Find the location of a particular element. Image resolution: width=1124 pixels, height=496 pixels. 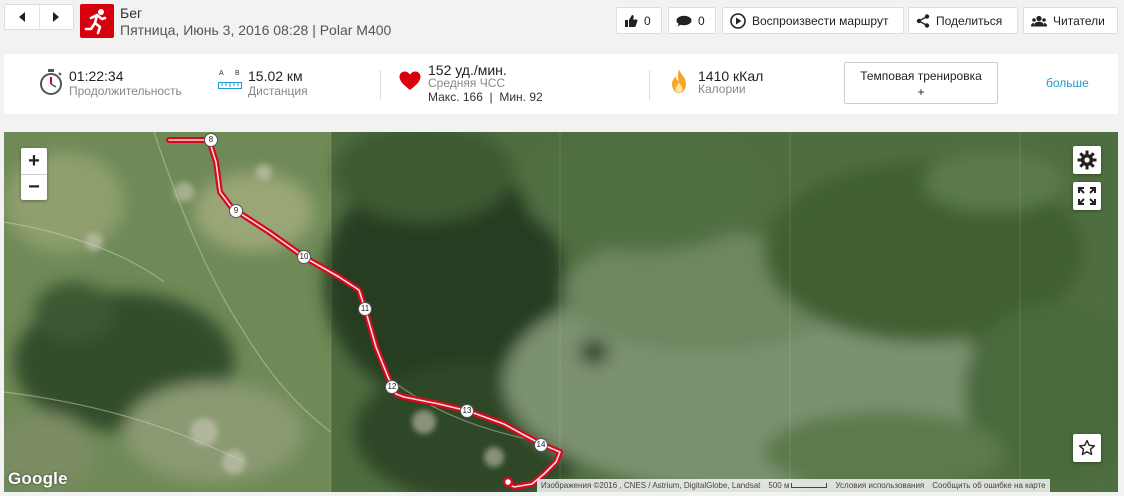

likes-count: 0 is located at coordinates (647, 20).